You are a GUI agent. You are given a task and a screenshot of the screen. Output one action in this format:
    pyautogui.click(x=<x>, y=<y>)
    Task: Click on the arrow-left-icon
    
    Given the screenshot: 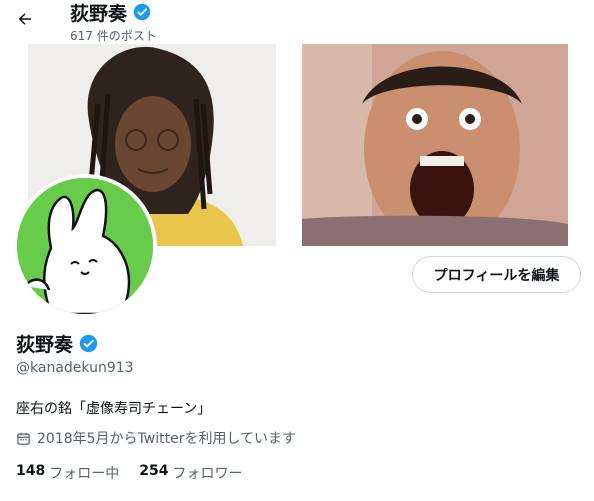 What is the action you would take?
    pyautogui.click(x=24, y=19)
    